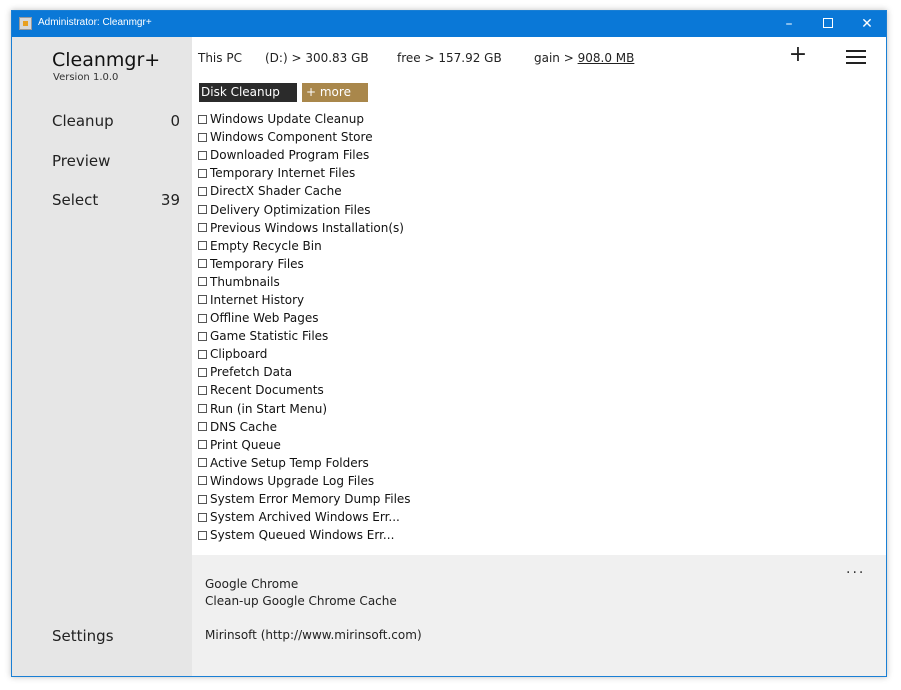 The image size is (901, 690). I want to click on maximize-icon, so click(828, 23).